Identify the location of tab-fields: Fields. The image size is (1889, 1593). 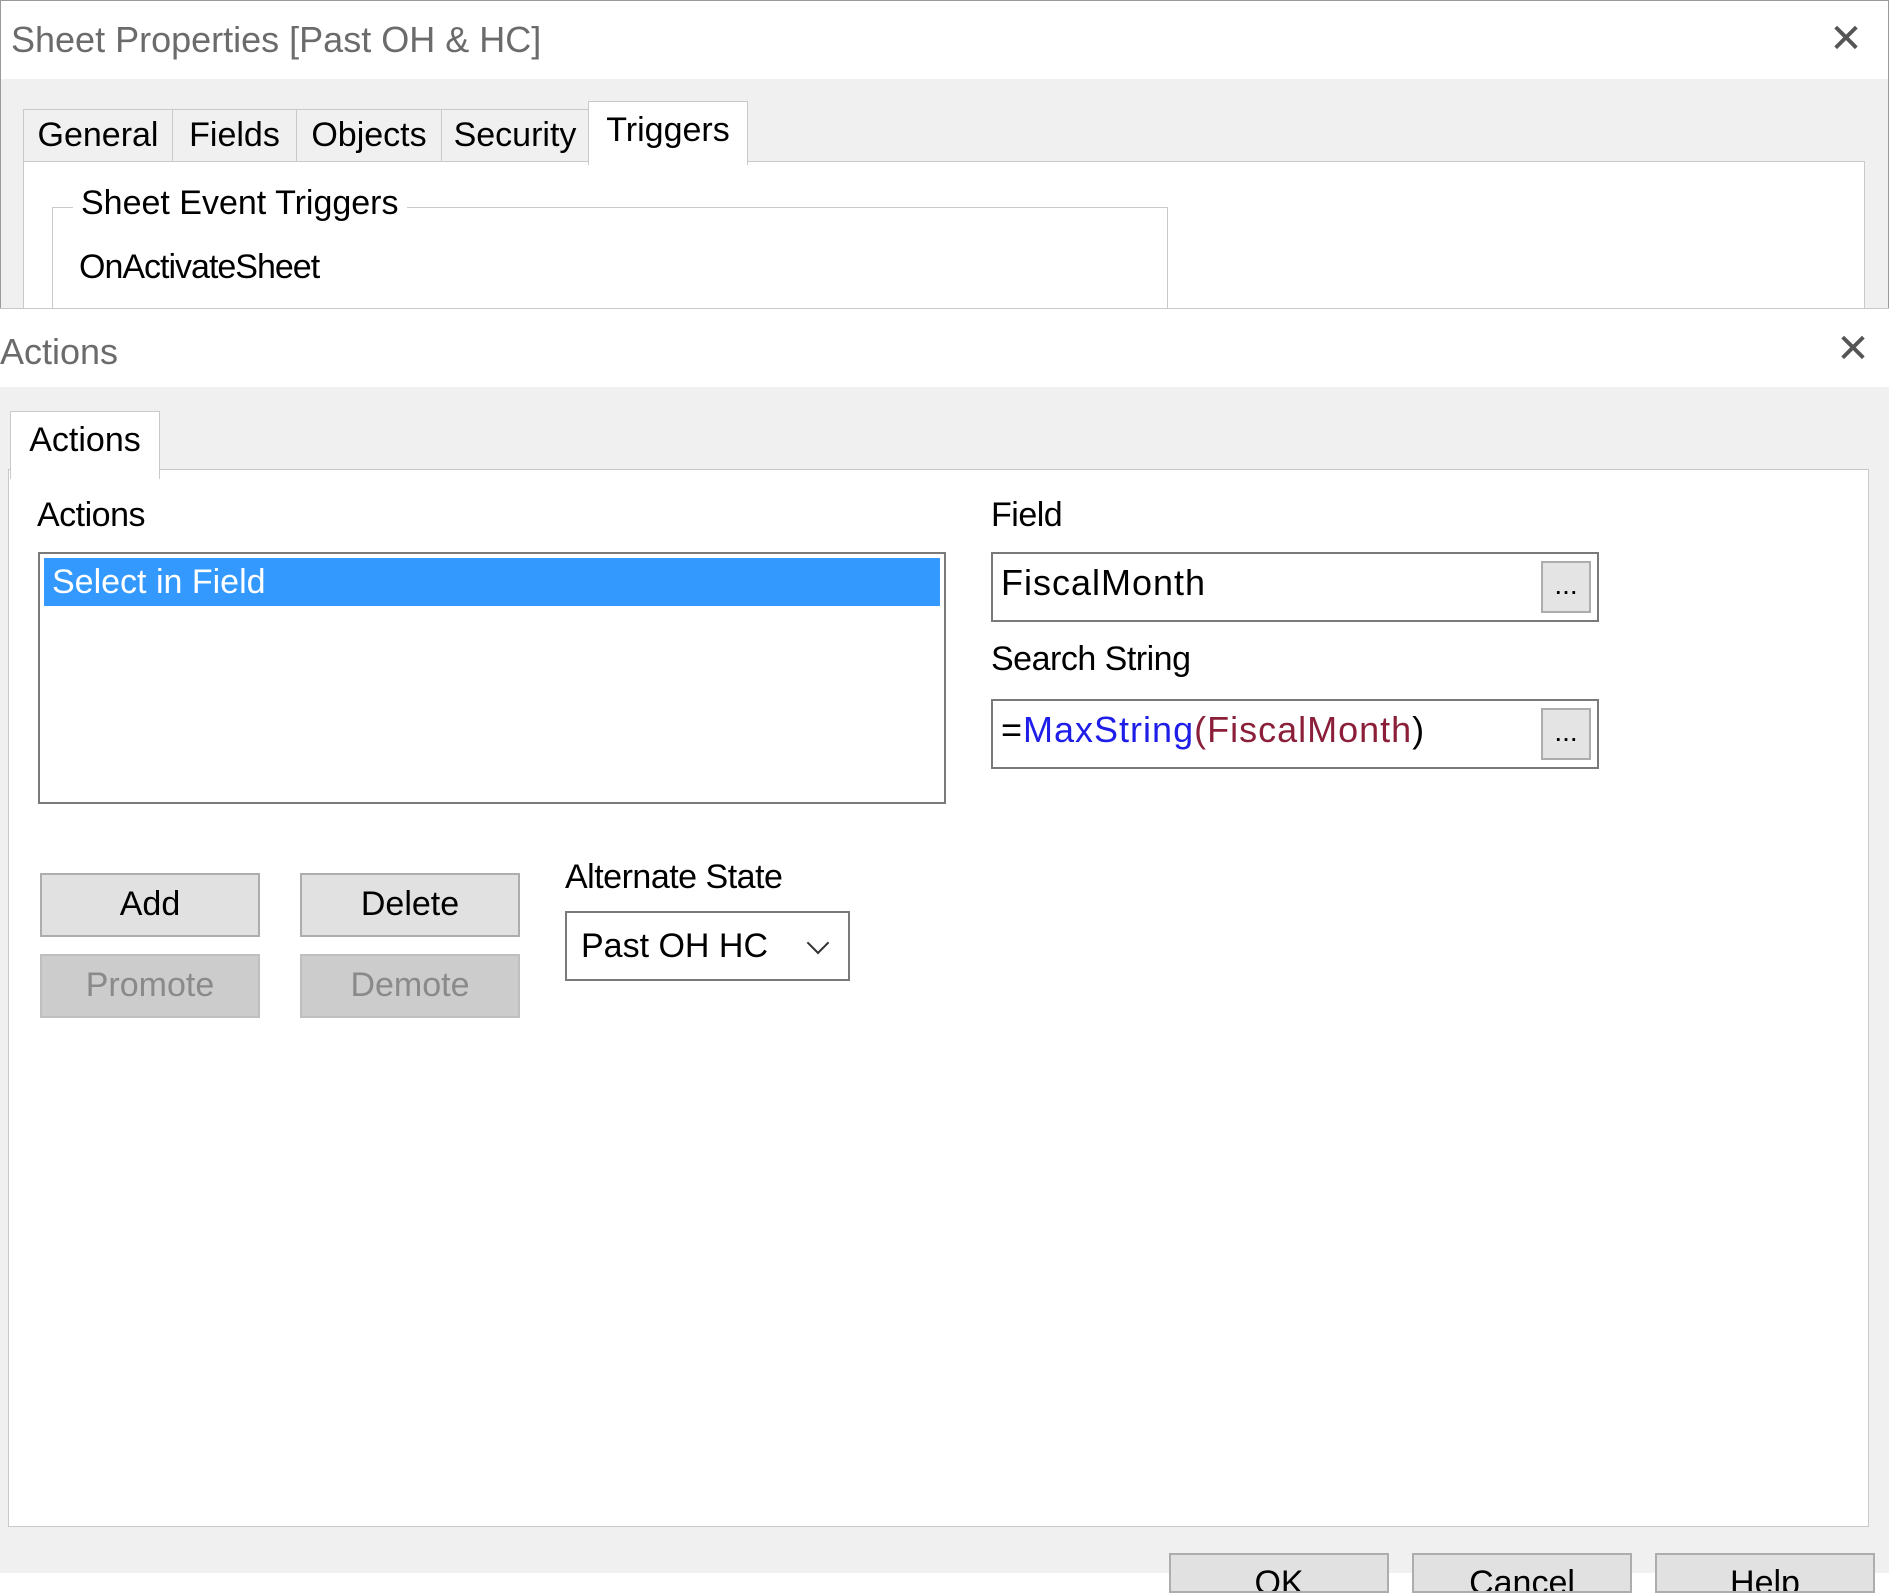
(234, 136).